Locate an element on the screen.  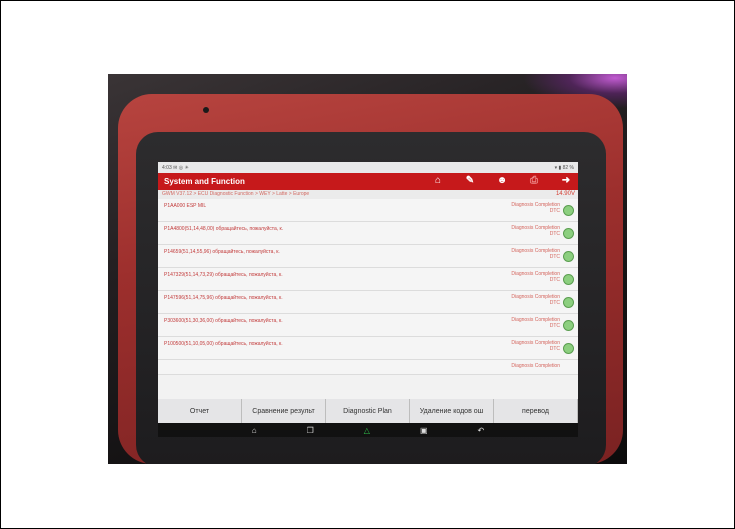
print-icon: ⎙ is located at coordinates (534, 181).